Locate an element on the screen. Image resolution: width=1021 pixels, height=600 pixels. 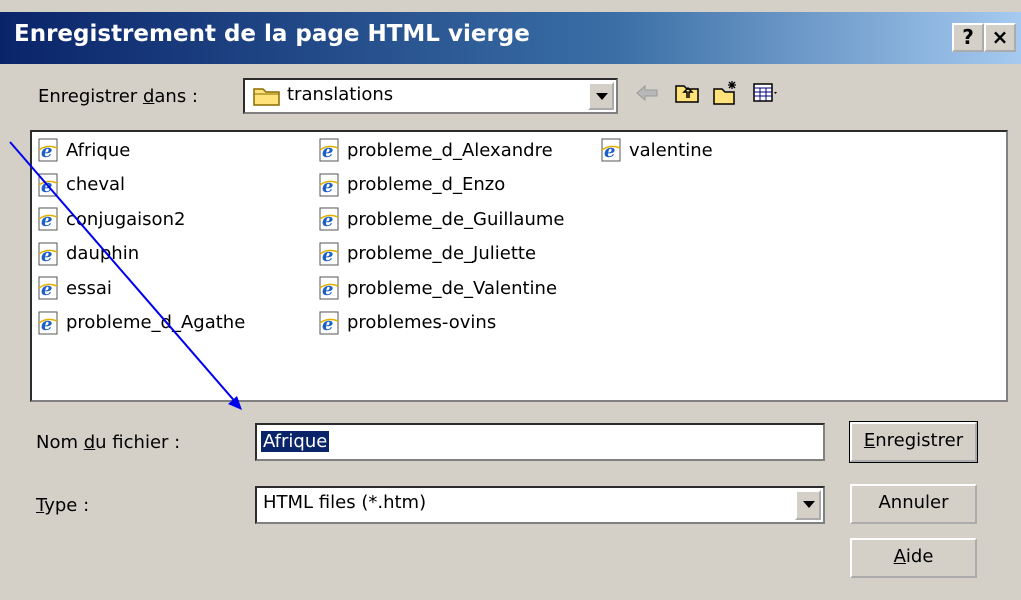
annotation-arrow is located at coordinates (125, 275).